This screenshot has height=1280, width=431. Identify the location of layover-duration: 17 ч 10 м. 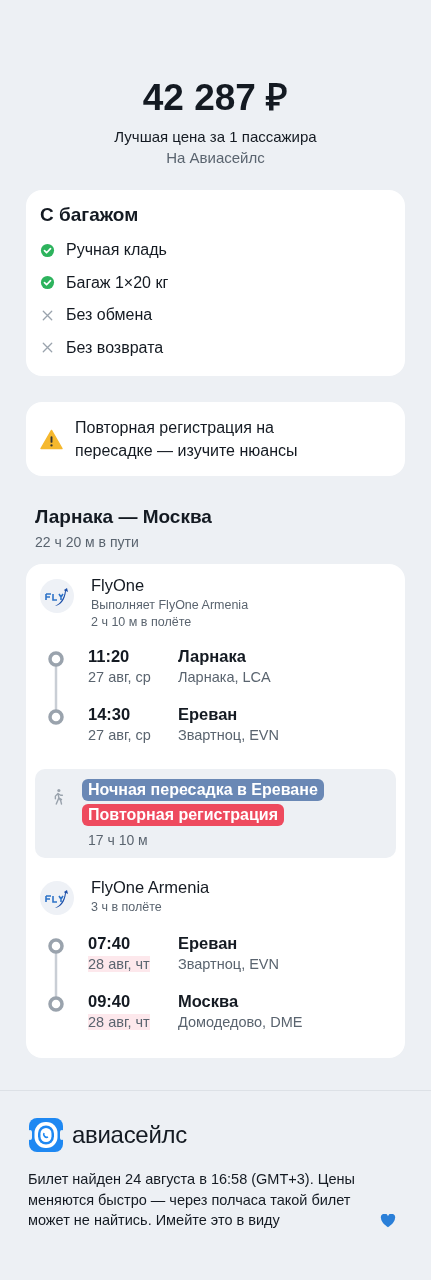
(118, 840).